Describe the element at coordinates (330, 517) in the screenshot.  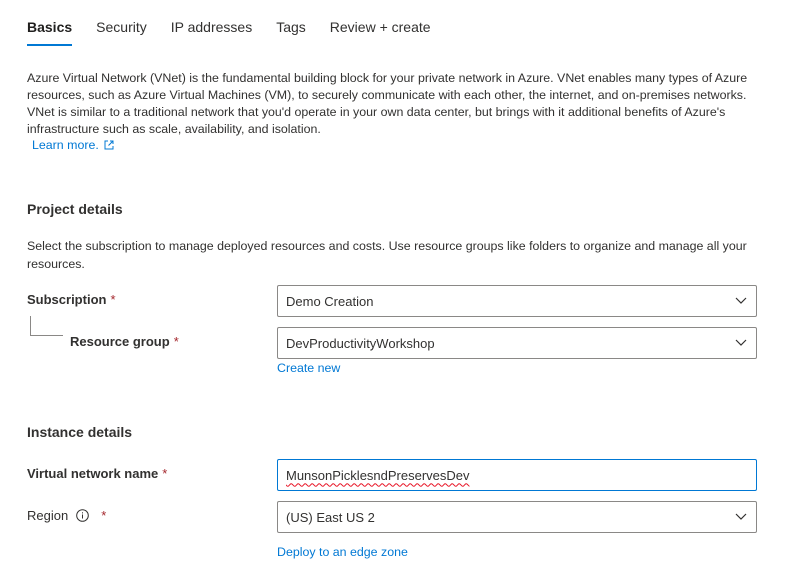
I see `region-value: (US) East US 2` at that location.